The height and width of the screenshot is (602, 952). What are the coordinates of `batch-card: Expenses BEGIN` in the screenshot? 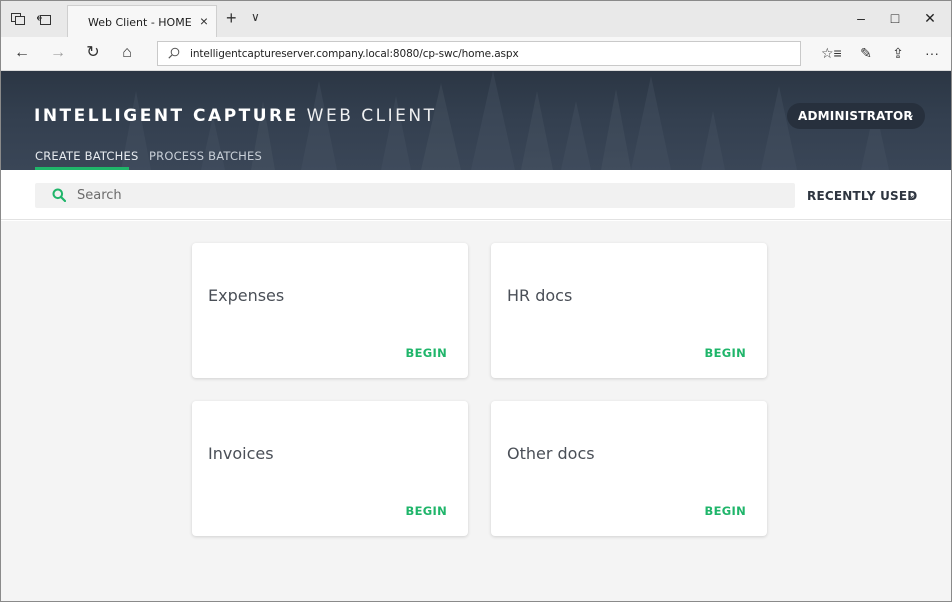 It's located at (330, 310).